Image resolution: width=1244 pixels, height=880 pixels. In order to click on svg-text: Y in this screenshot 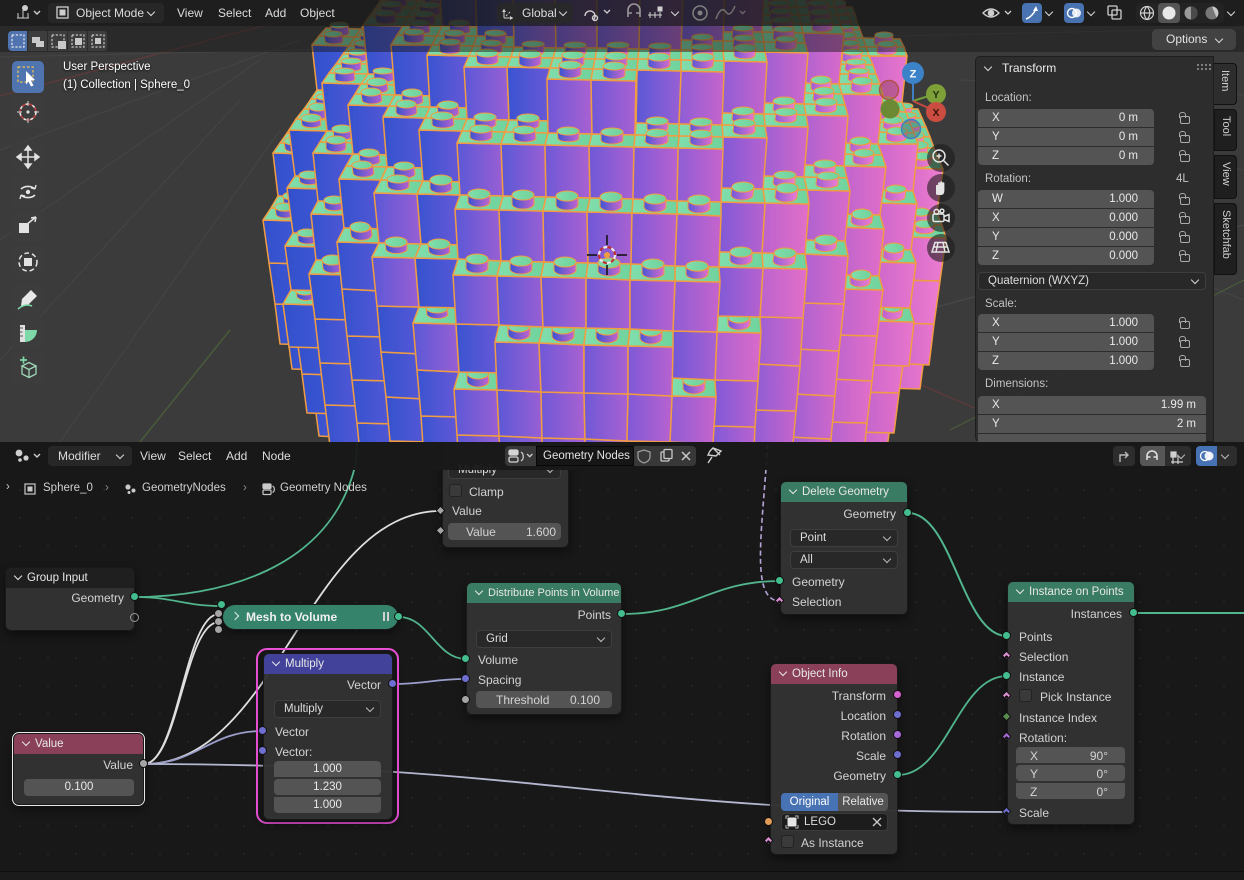, I will do `click(935, 95)`.